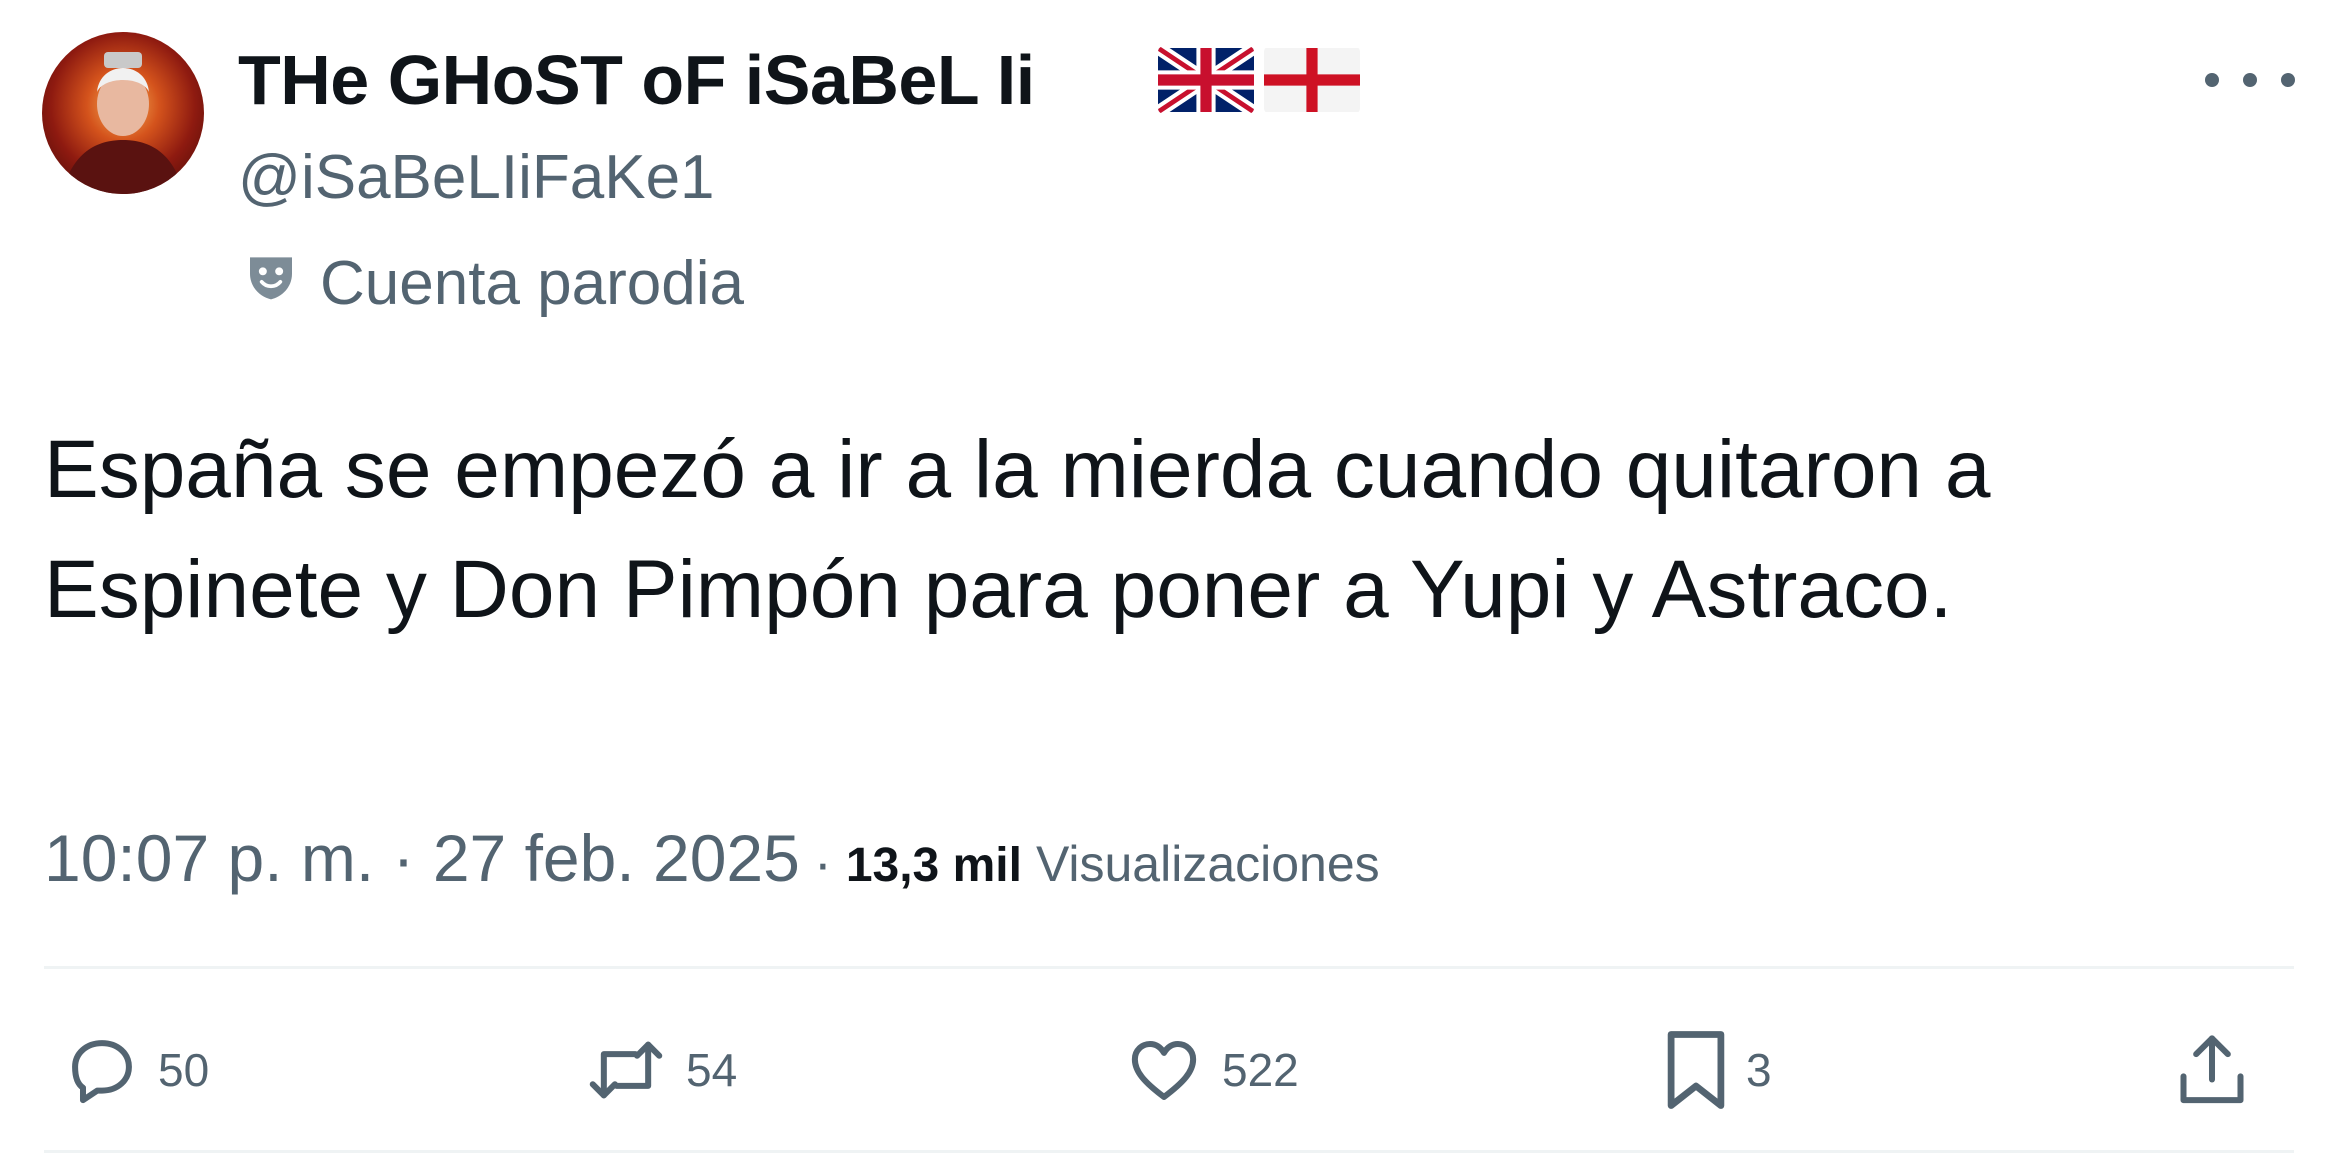 The height and width of the screenshot is (1167, 2350). Describe the element at coordinates (1312, 80) in the screenshot. I see `england-flag-icon` at that location.